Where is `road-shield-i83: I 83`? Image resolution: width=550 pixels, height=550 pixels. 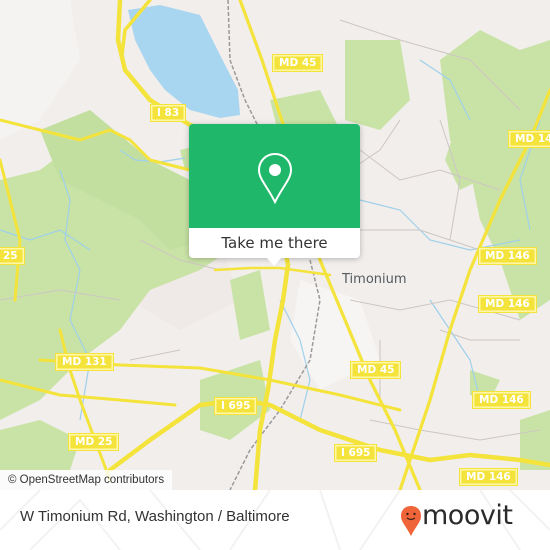 road-shield-i83: I 83 is located at coordinates (168, 113).